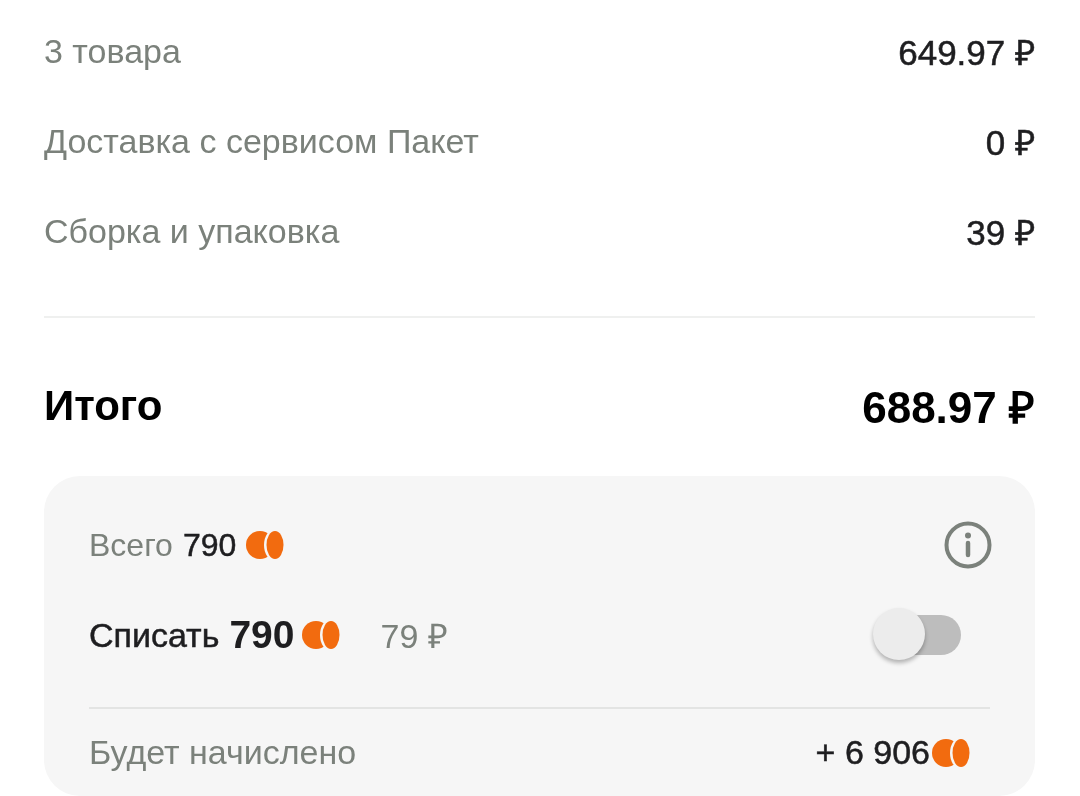 The height and width of the screenshot is (796, 1080). Describe the element at coordinates (154, 635) in the screenshot. I see `write-off-label: Списать` at that location.